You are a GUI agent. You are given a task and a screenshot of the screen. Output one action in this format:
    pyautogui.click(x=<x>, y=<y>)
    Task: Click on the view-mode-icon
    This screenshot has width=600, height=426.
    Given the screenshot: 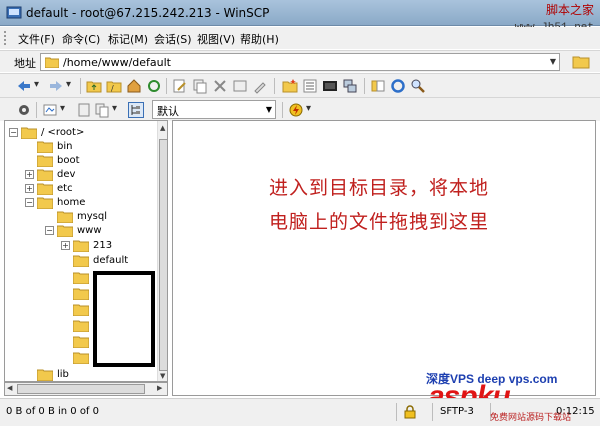 What is the action you would take?
    pyautogui.click(x=102, y=110)
    